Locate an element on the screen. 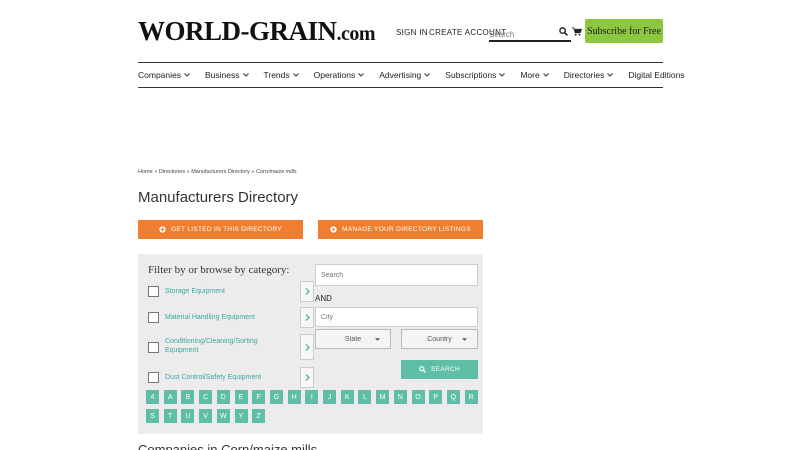  letter-filter-q: Q is located at coordinates (453, 397).